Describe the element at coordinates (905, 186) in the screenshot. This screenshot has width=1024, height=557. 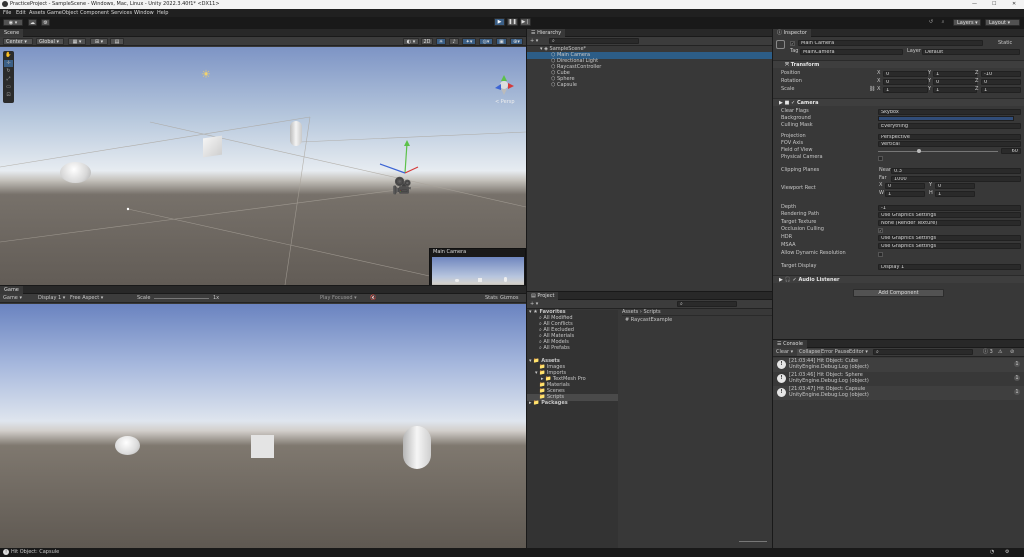
I see `viewport-x: 0` at that location.